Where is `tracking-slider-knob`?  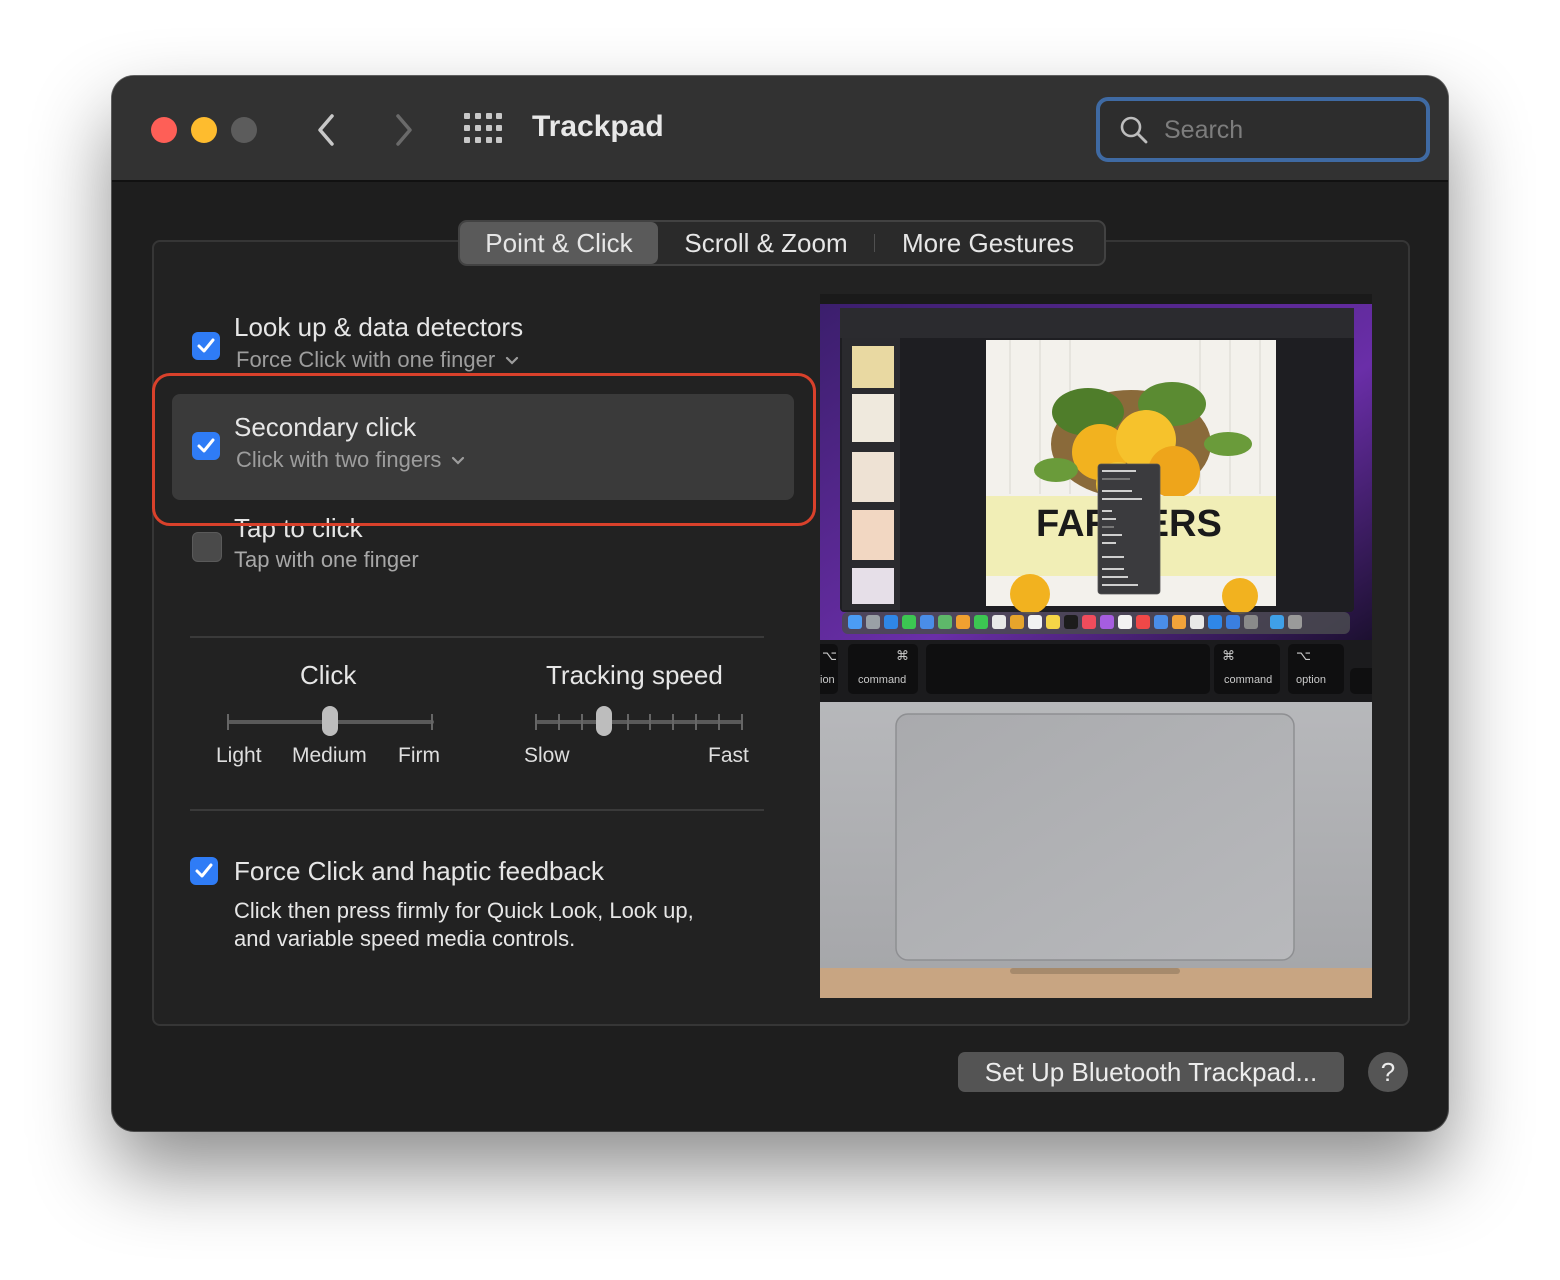
tracking-slider-knob is located at coordinates (603, 721).